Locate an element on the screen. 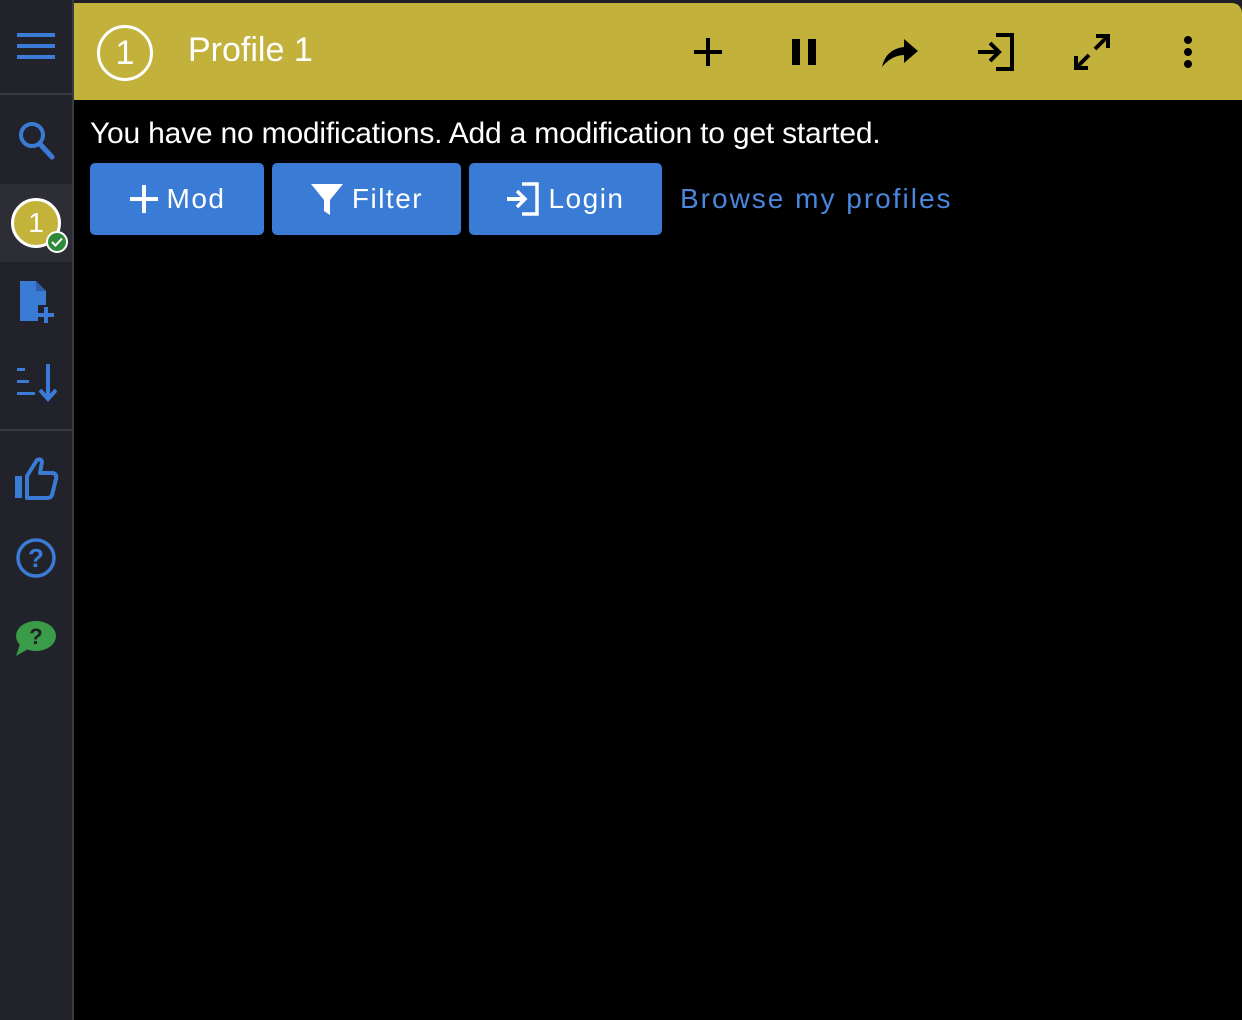 The image size is (1242, 1020). active-check-icon is located at coordinates (57, 242).